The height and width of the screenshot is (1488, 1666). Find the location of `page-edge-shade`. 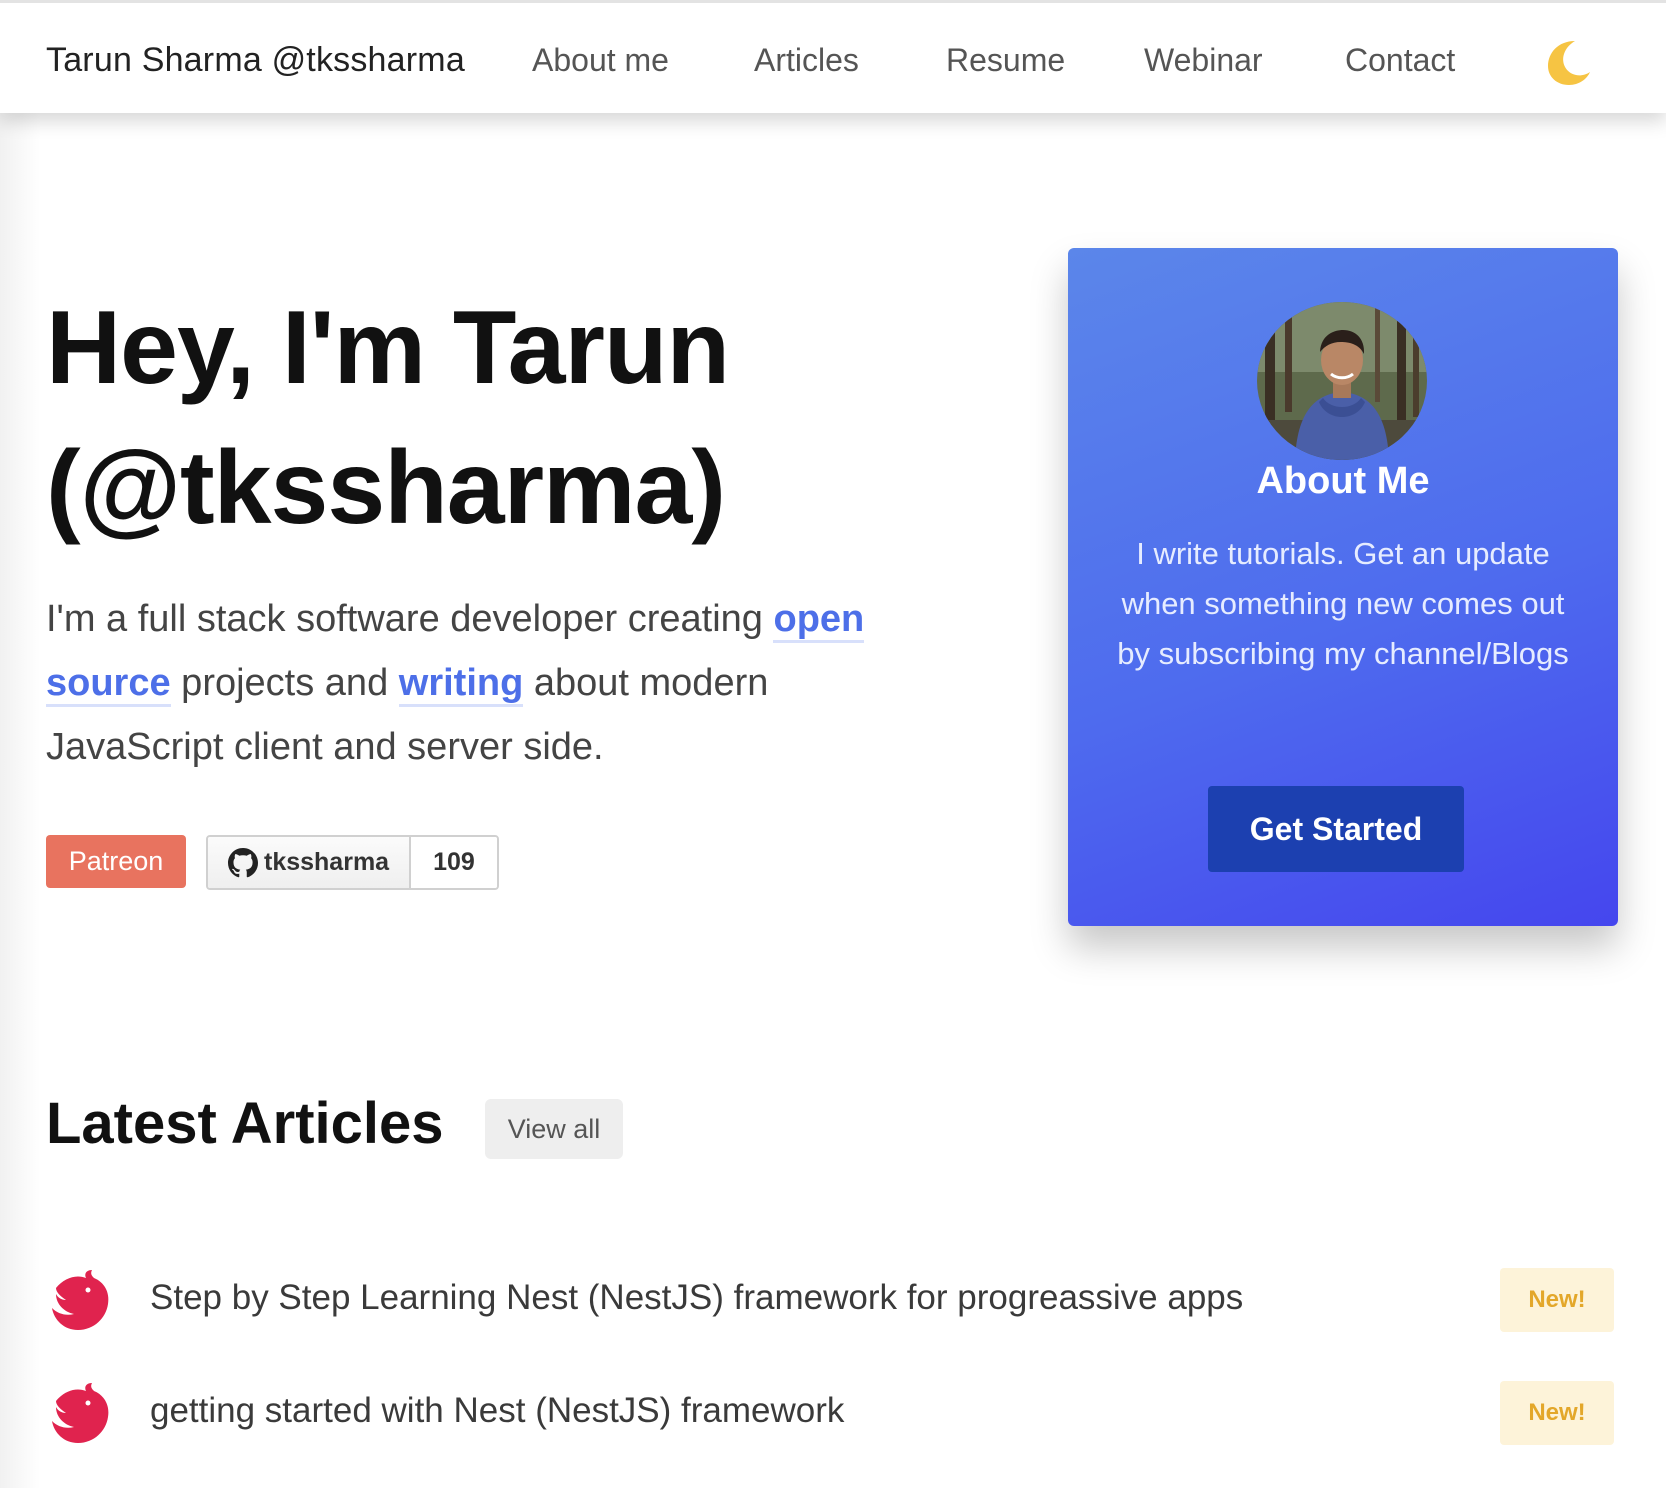

page-edge-shade is located at coordinates (20, 744).